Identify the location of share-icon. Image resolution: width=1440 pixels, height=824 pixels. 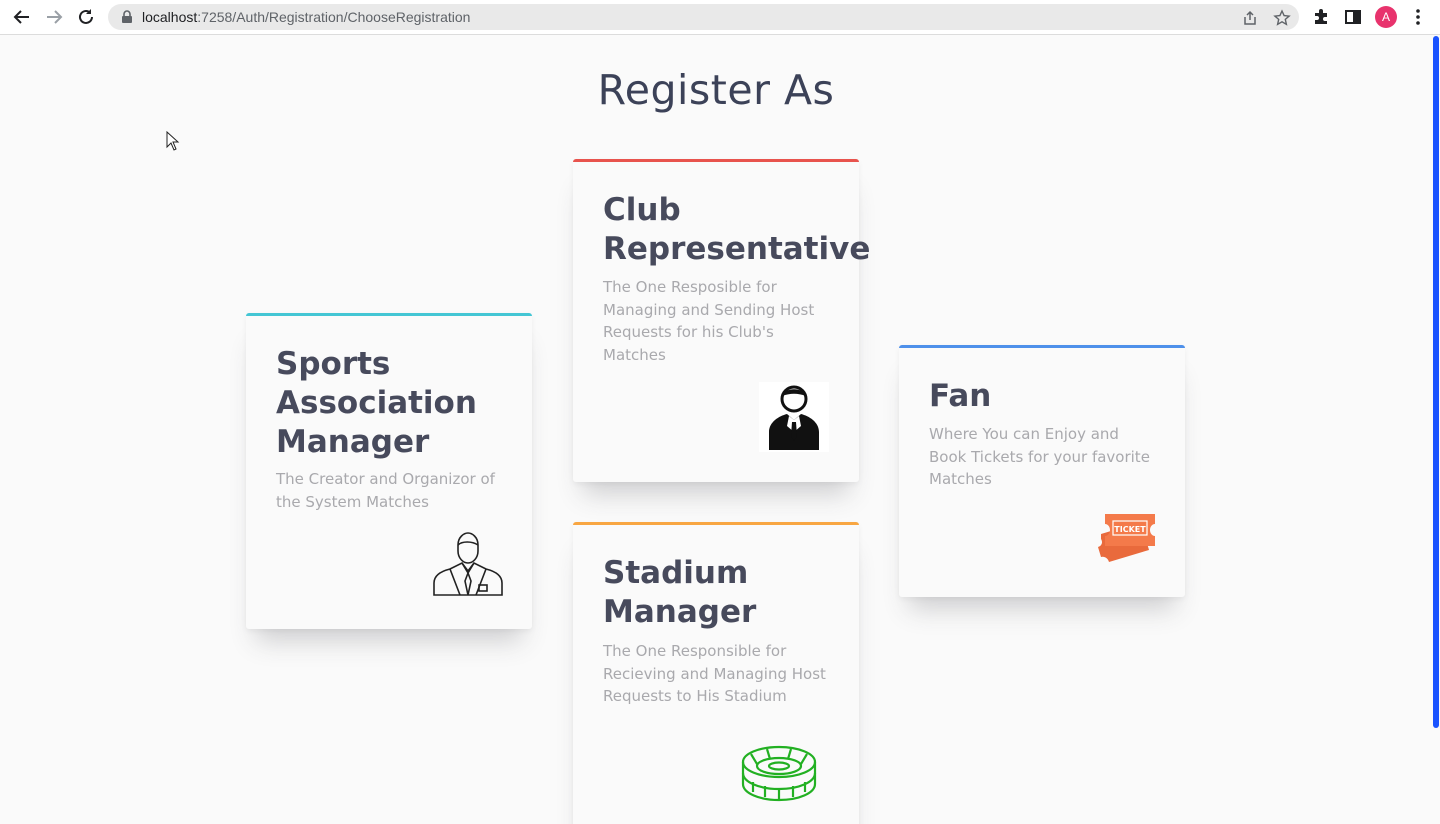
(1250, 18).